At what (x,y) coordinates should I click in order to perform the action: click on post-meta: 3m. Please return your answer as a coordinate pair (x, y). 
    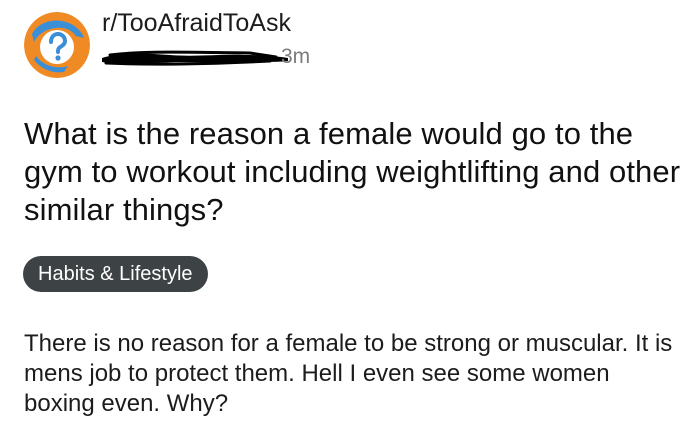
    Looking at the image, I should click on (215, 58).